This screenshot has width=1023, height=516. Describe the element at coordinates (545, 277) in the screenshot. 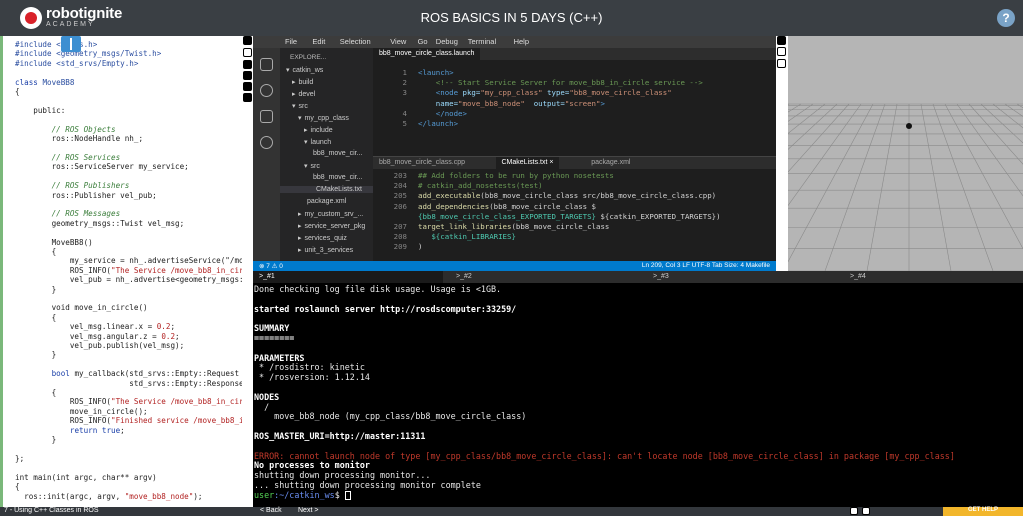

I see `terminal-tab: >_#2` at that location.